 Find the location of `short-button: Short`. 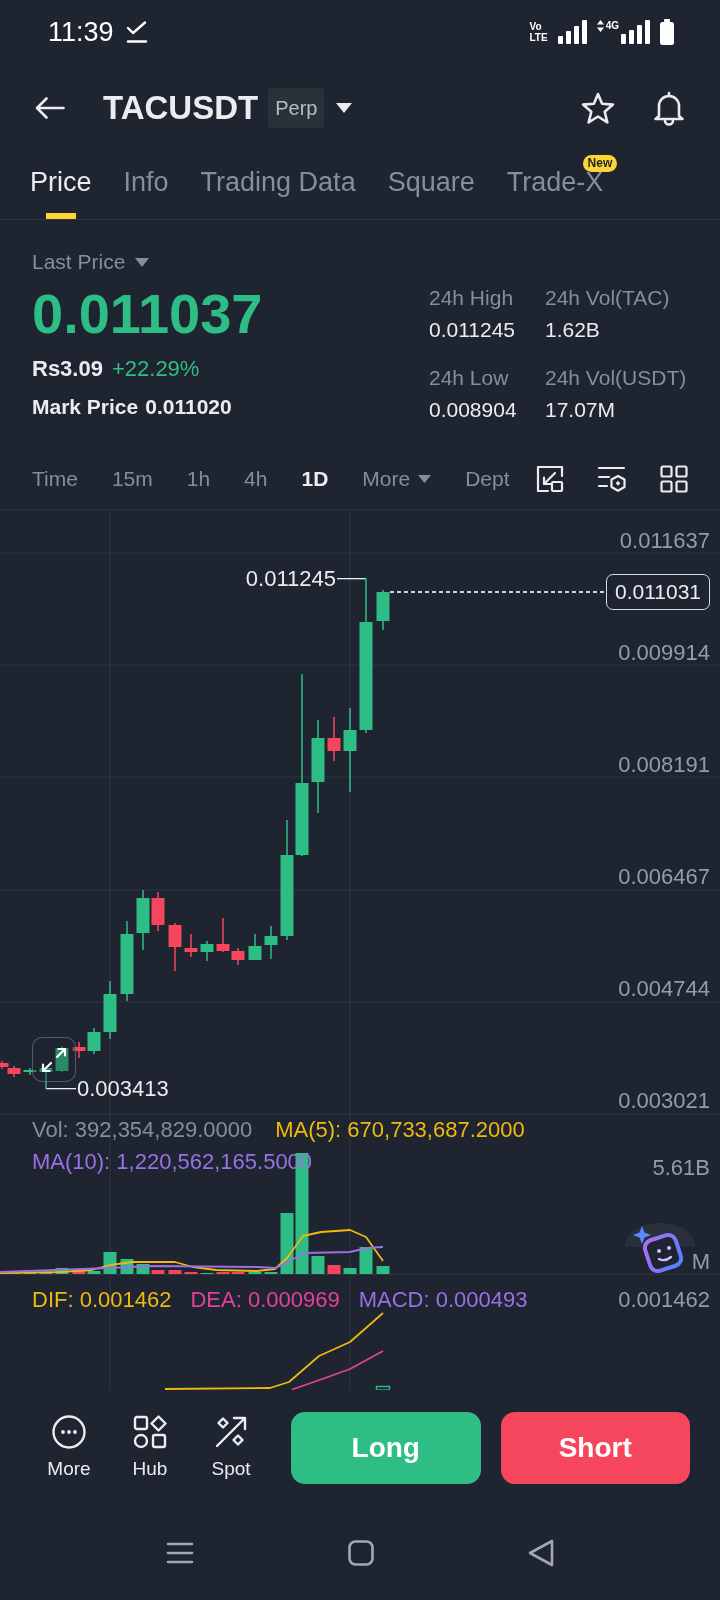

short-button: Short is located at coordinates (595, 1448).